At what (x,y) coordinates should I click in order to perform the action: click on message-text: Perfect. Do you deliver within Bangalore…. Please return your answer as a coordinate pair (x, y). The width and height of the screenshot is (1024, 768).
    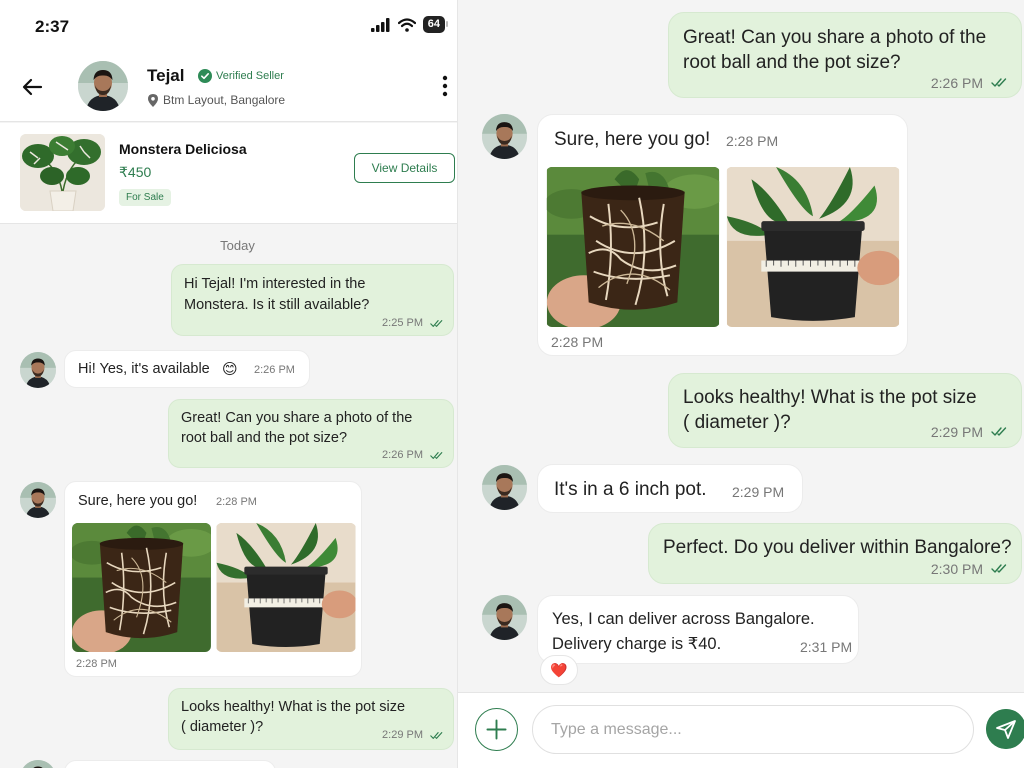
    Looking at the image, I should click on (837, 547).